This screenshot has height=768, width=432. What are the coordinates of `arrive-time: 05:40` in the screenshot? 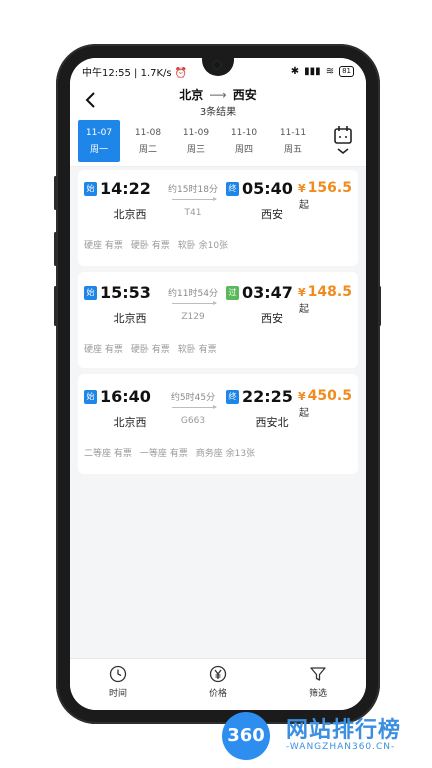 It's located at (267, 188).